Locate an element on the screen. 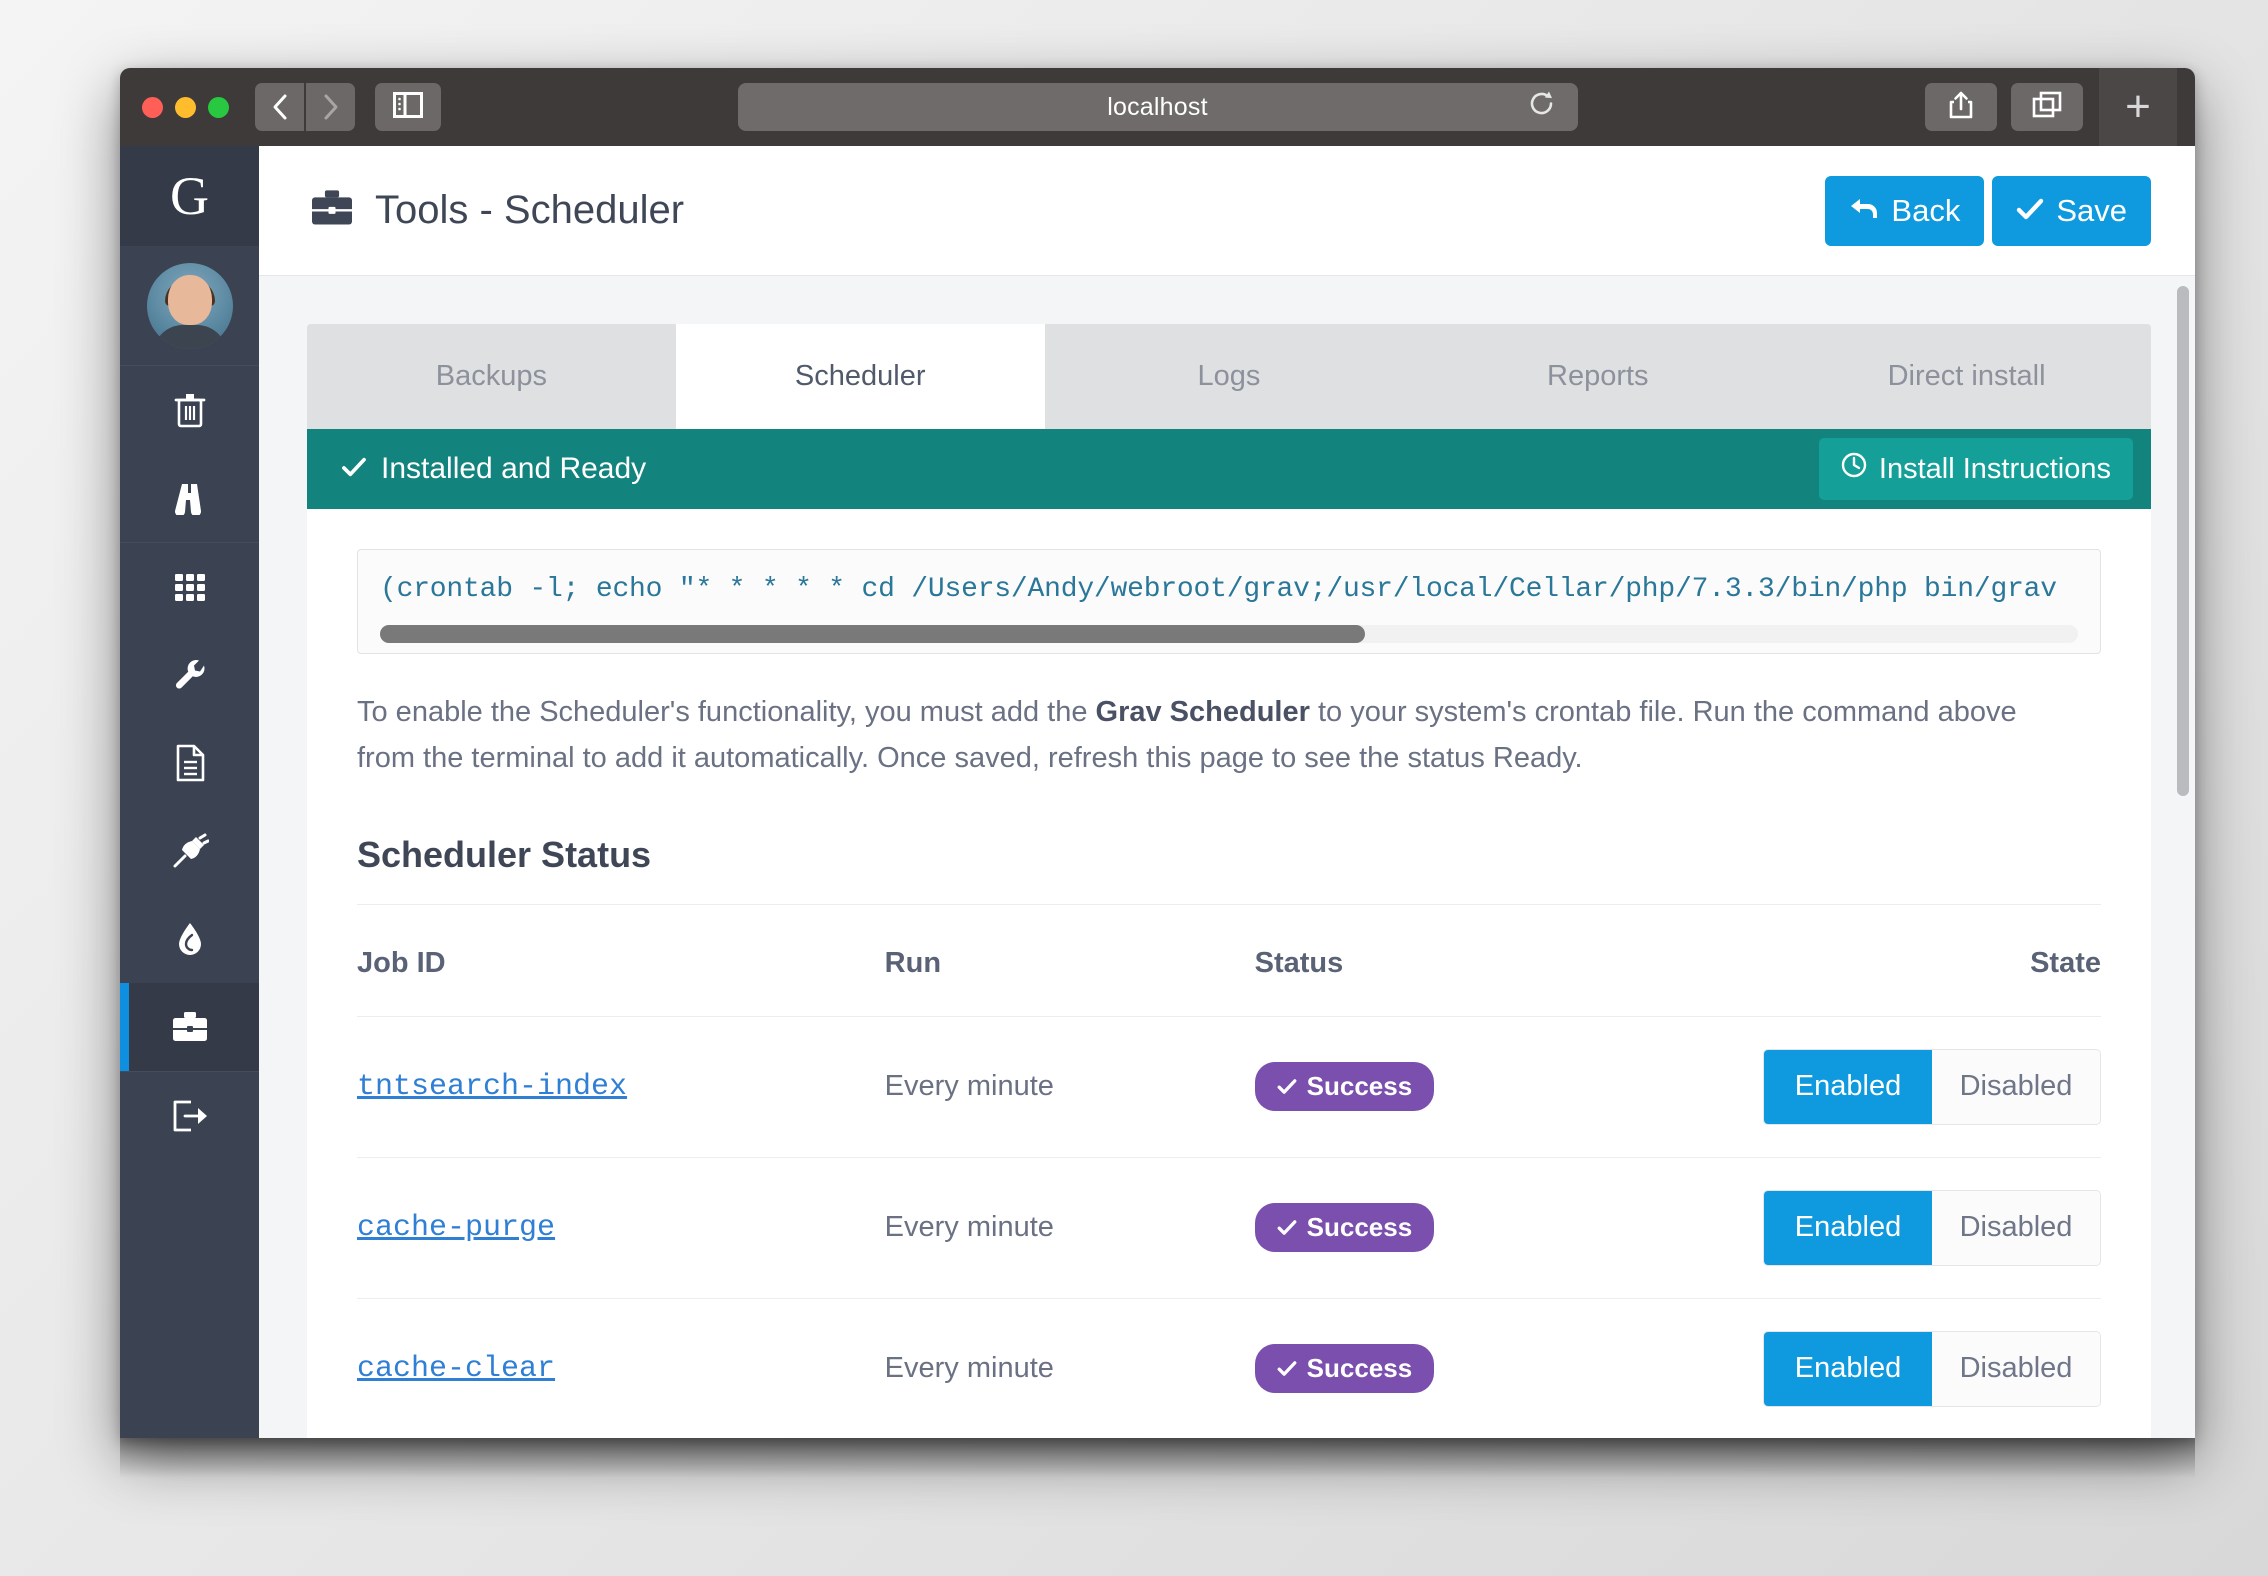 This screenshot has width=2268, height=1576. sidebar-toggle-button is located at coordinates (408, 107).